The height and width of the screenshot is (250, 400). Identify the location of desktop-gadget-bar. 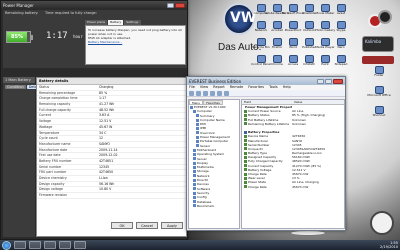
(378, 60).